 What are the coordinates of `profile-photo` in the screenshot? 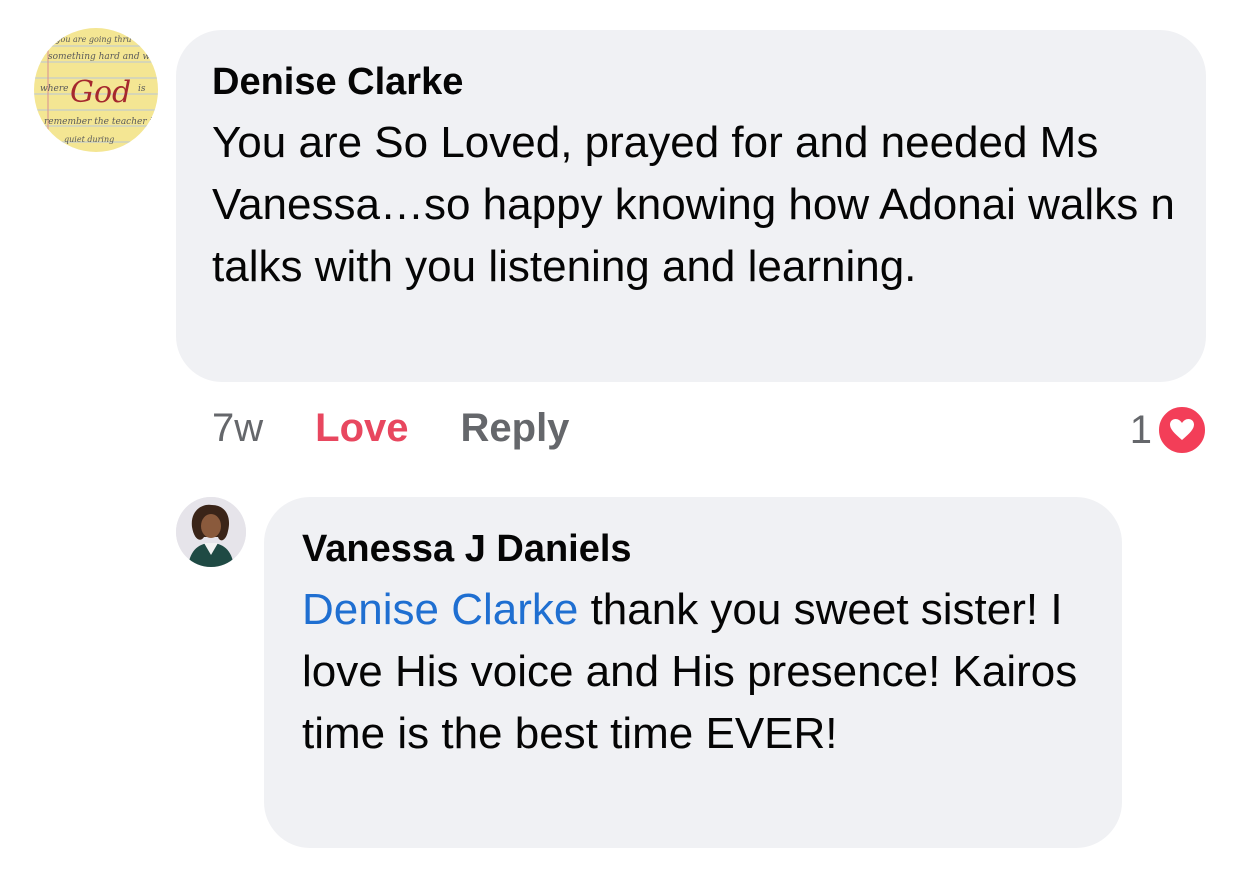 It's located at (211, 532).